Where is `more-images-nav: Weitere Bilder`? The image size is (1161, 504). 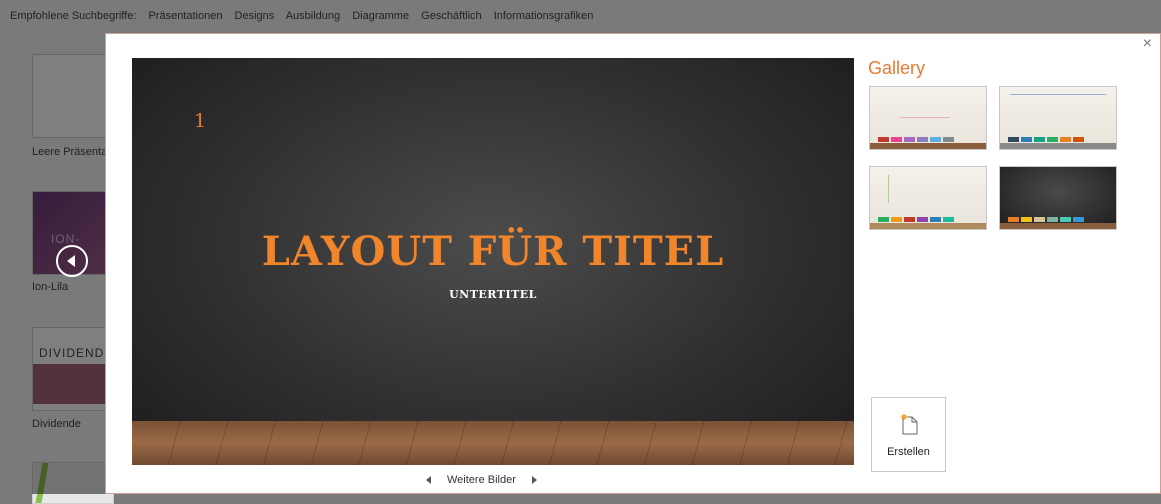
more-images-nav: Weitere Bilder is located at coordinates (481, 480).